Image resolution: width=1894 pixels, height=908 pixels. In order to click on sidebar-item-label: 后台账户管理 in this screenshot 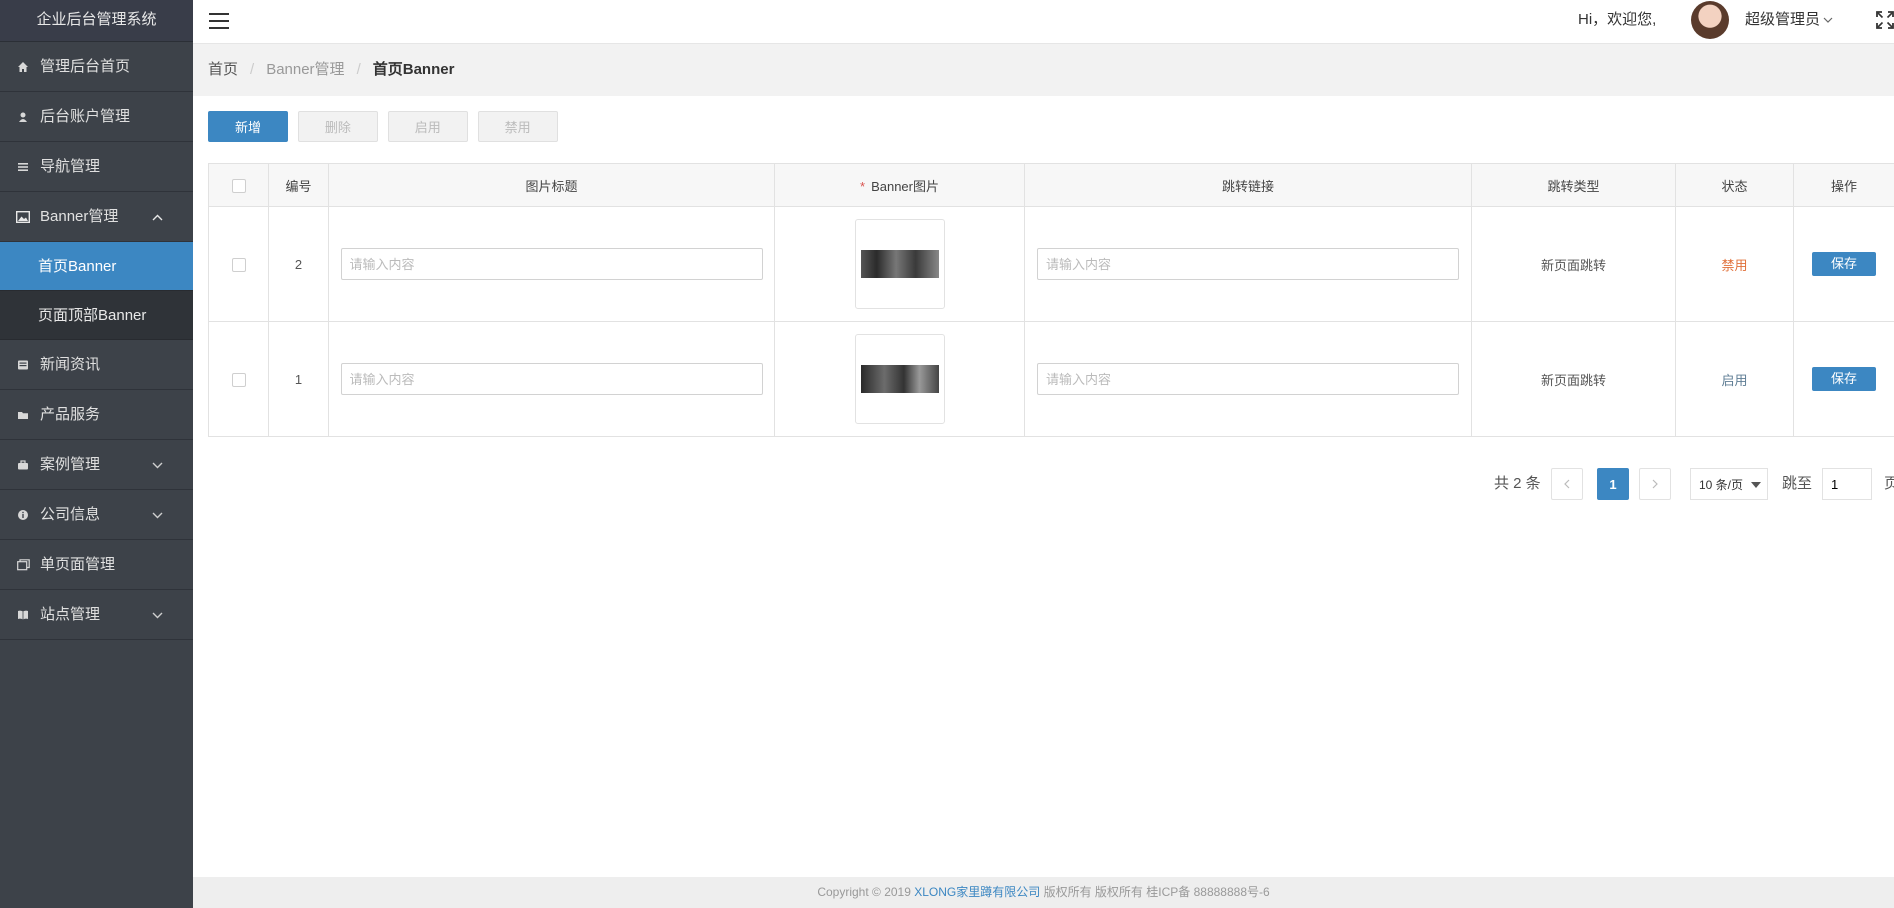, I will do `click(85, 116)`.